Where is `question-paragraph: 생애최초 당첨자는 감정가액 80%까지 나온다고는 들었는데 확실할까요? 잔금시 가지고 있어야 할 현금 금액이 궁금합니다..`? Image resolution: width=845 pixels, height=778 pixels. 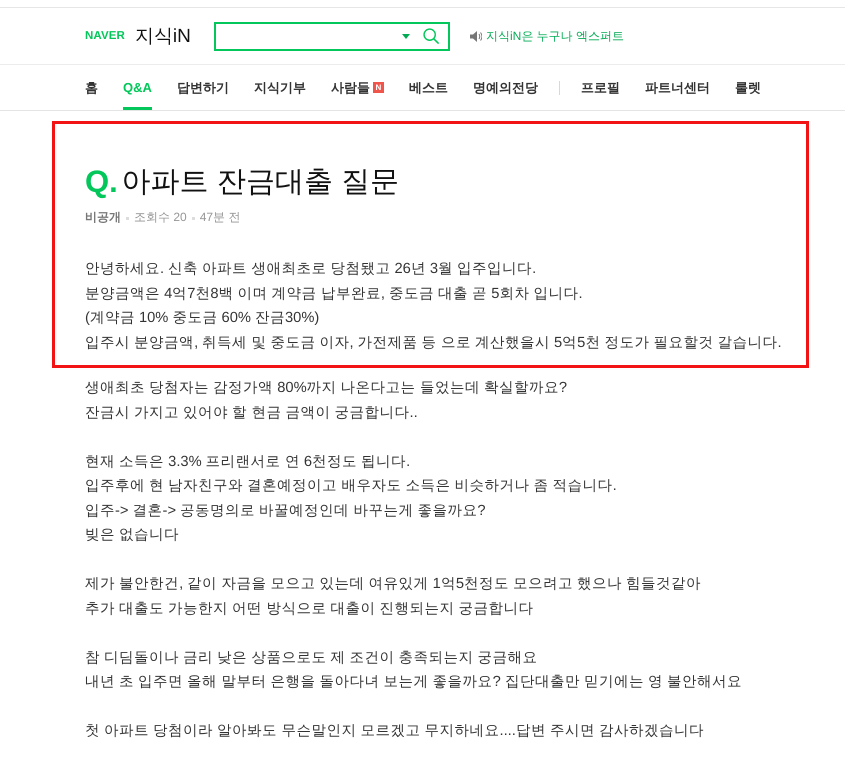
question-paragraph: 생애최초 당첨자는 감정가액 80%까지 나온다고는 들었는데 확실할까요? 잔금시 가지고 있어야 할 현금 금액이 궁금합니다.. is located at coordinates (326, 400).